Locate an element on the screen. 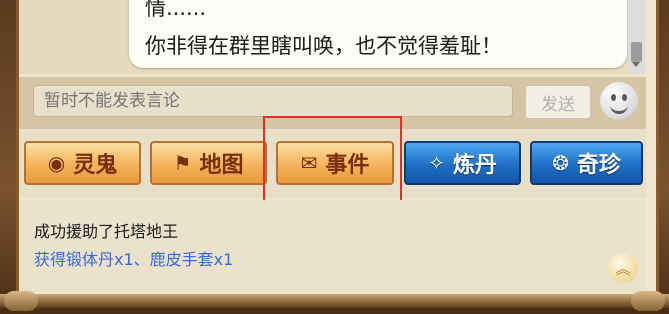 The image size is (669, 314). tab-label: 炼丹 is located at coordinates (474, 165).